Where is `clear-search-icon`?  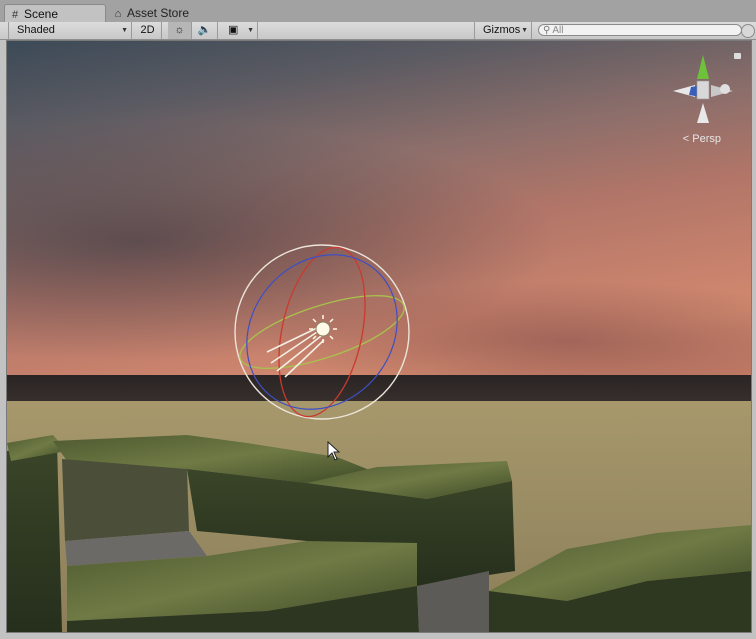 clear-search-icon is located at coordinates (748, 31).